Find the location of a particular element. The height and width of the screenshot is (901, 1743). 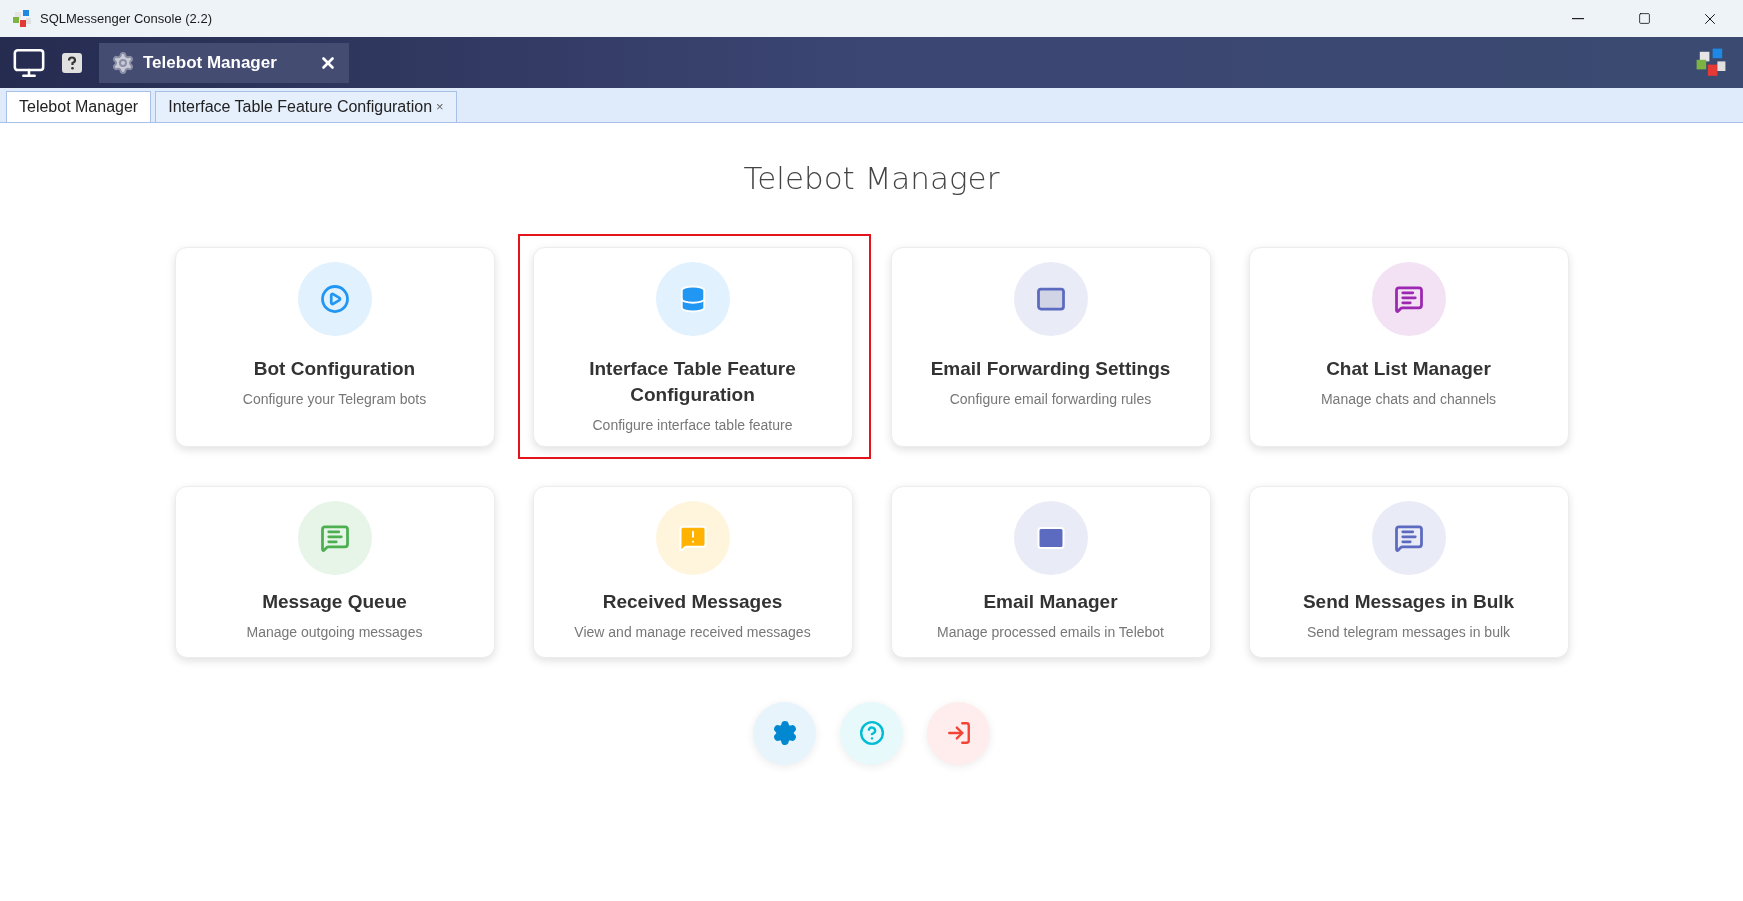

card-subtitle: Configure interface table feature is located at coordinates (692, 425).